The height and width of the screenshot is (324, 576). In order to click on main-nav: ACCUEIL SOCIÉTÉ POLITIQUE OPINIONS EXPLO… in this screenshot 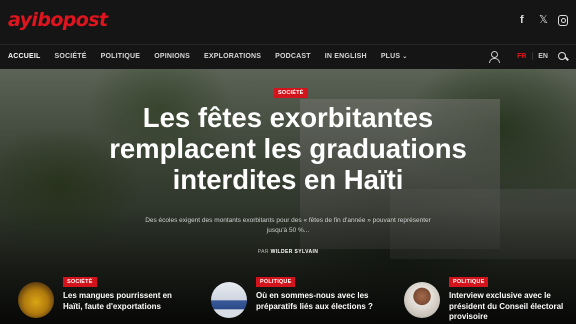, I will do `click(288, 56)`.